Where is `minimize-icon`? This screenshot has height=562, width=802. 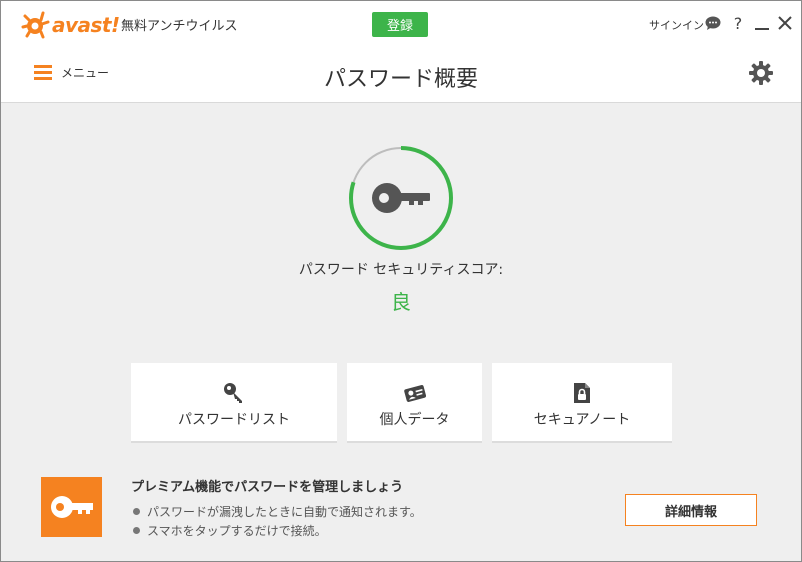
minimize-icon is located at coordinates (762, 23).